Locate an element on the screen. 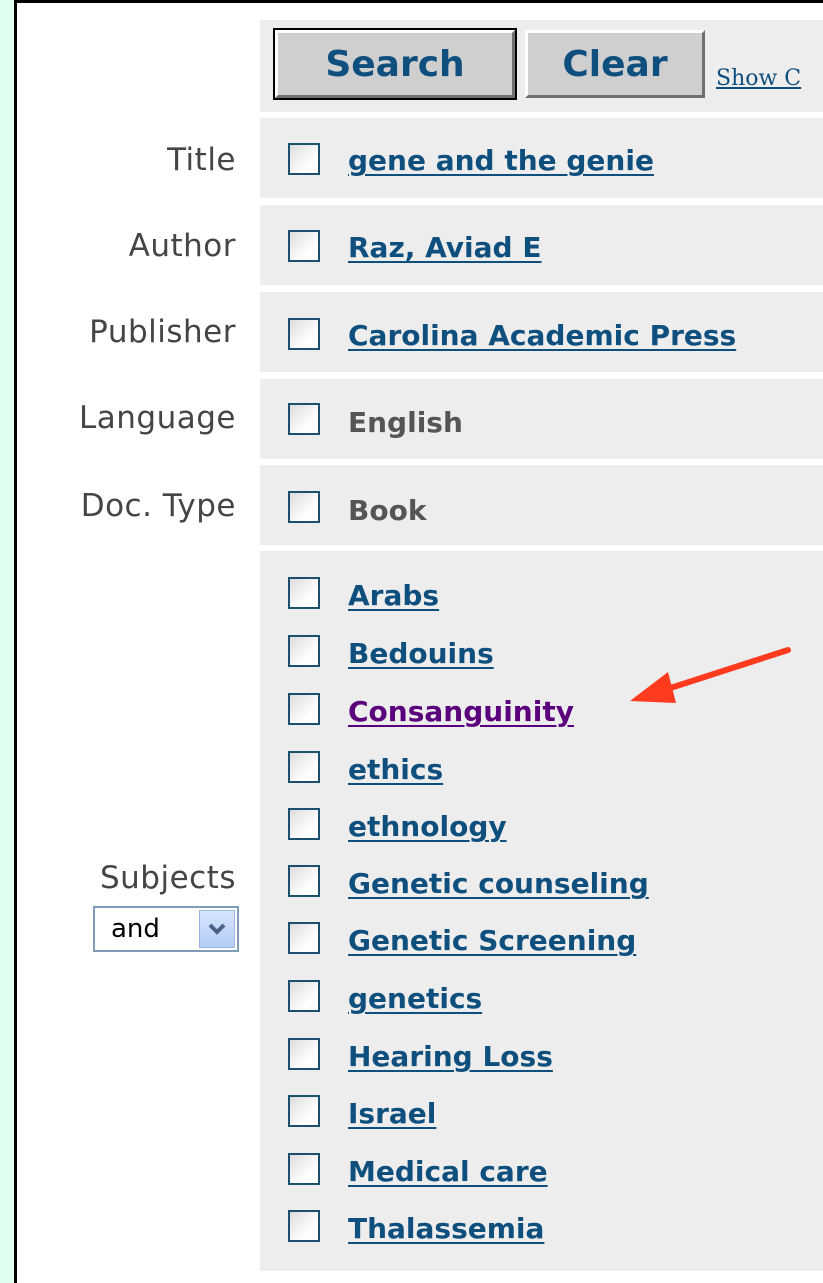 This screenshot has height=1283, width=823. subject-link-thalassemia: Thalassemia is located at coordinates (446, 1228).